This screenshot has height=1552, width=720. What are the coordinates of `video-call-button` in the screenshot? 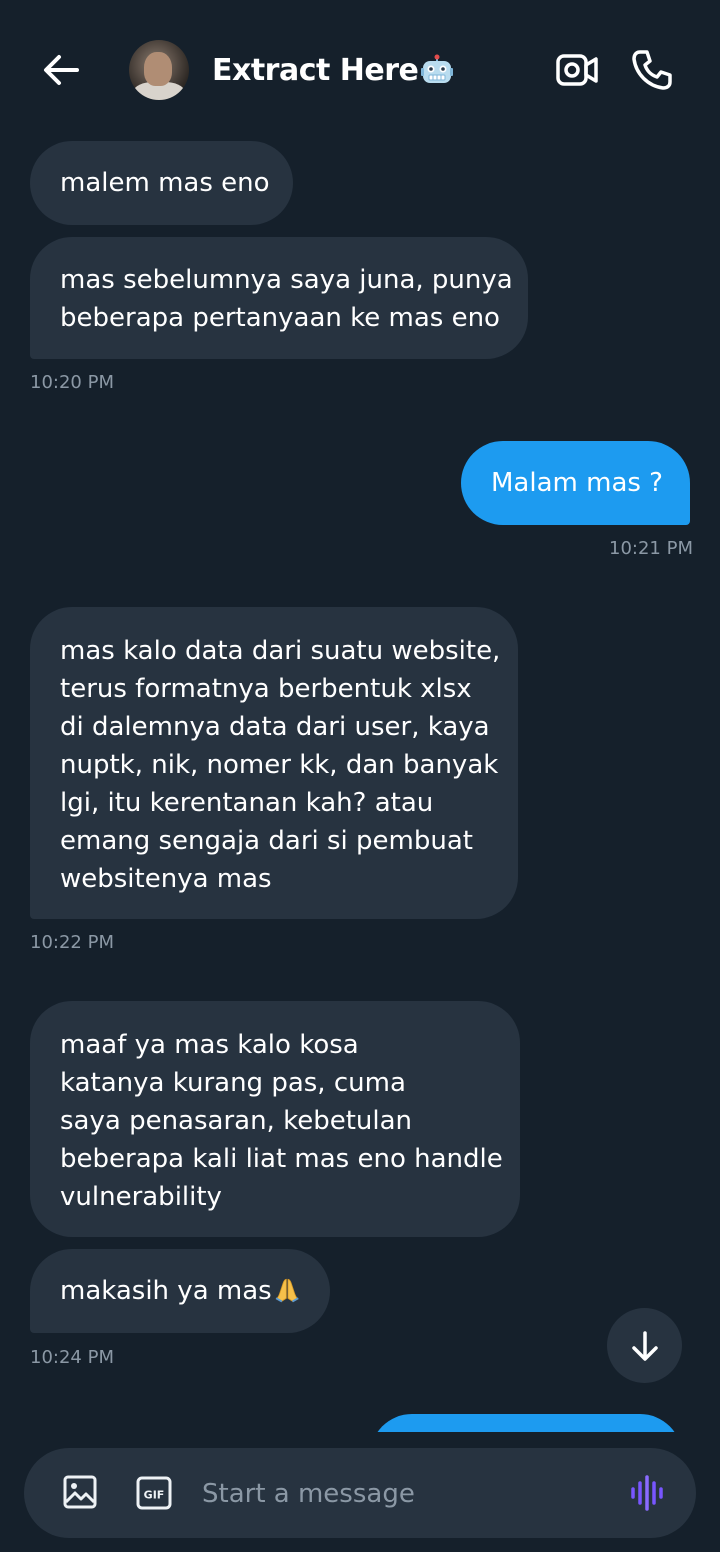 It's located at (577, 70).